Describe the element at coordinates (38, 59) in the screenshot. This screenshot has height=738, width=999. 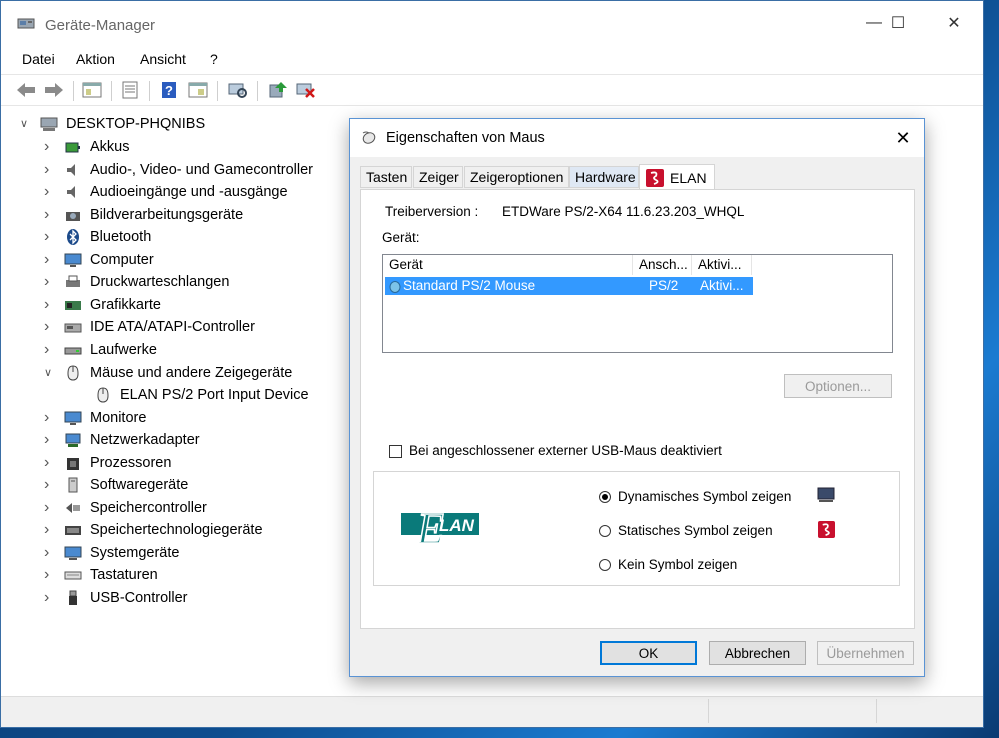
I see `menu-datei: Datei` at that location.